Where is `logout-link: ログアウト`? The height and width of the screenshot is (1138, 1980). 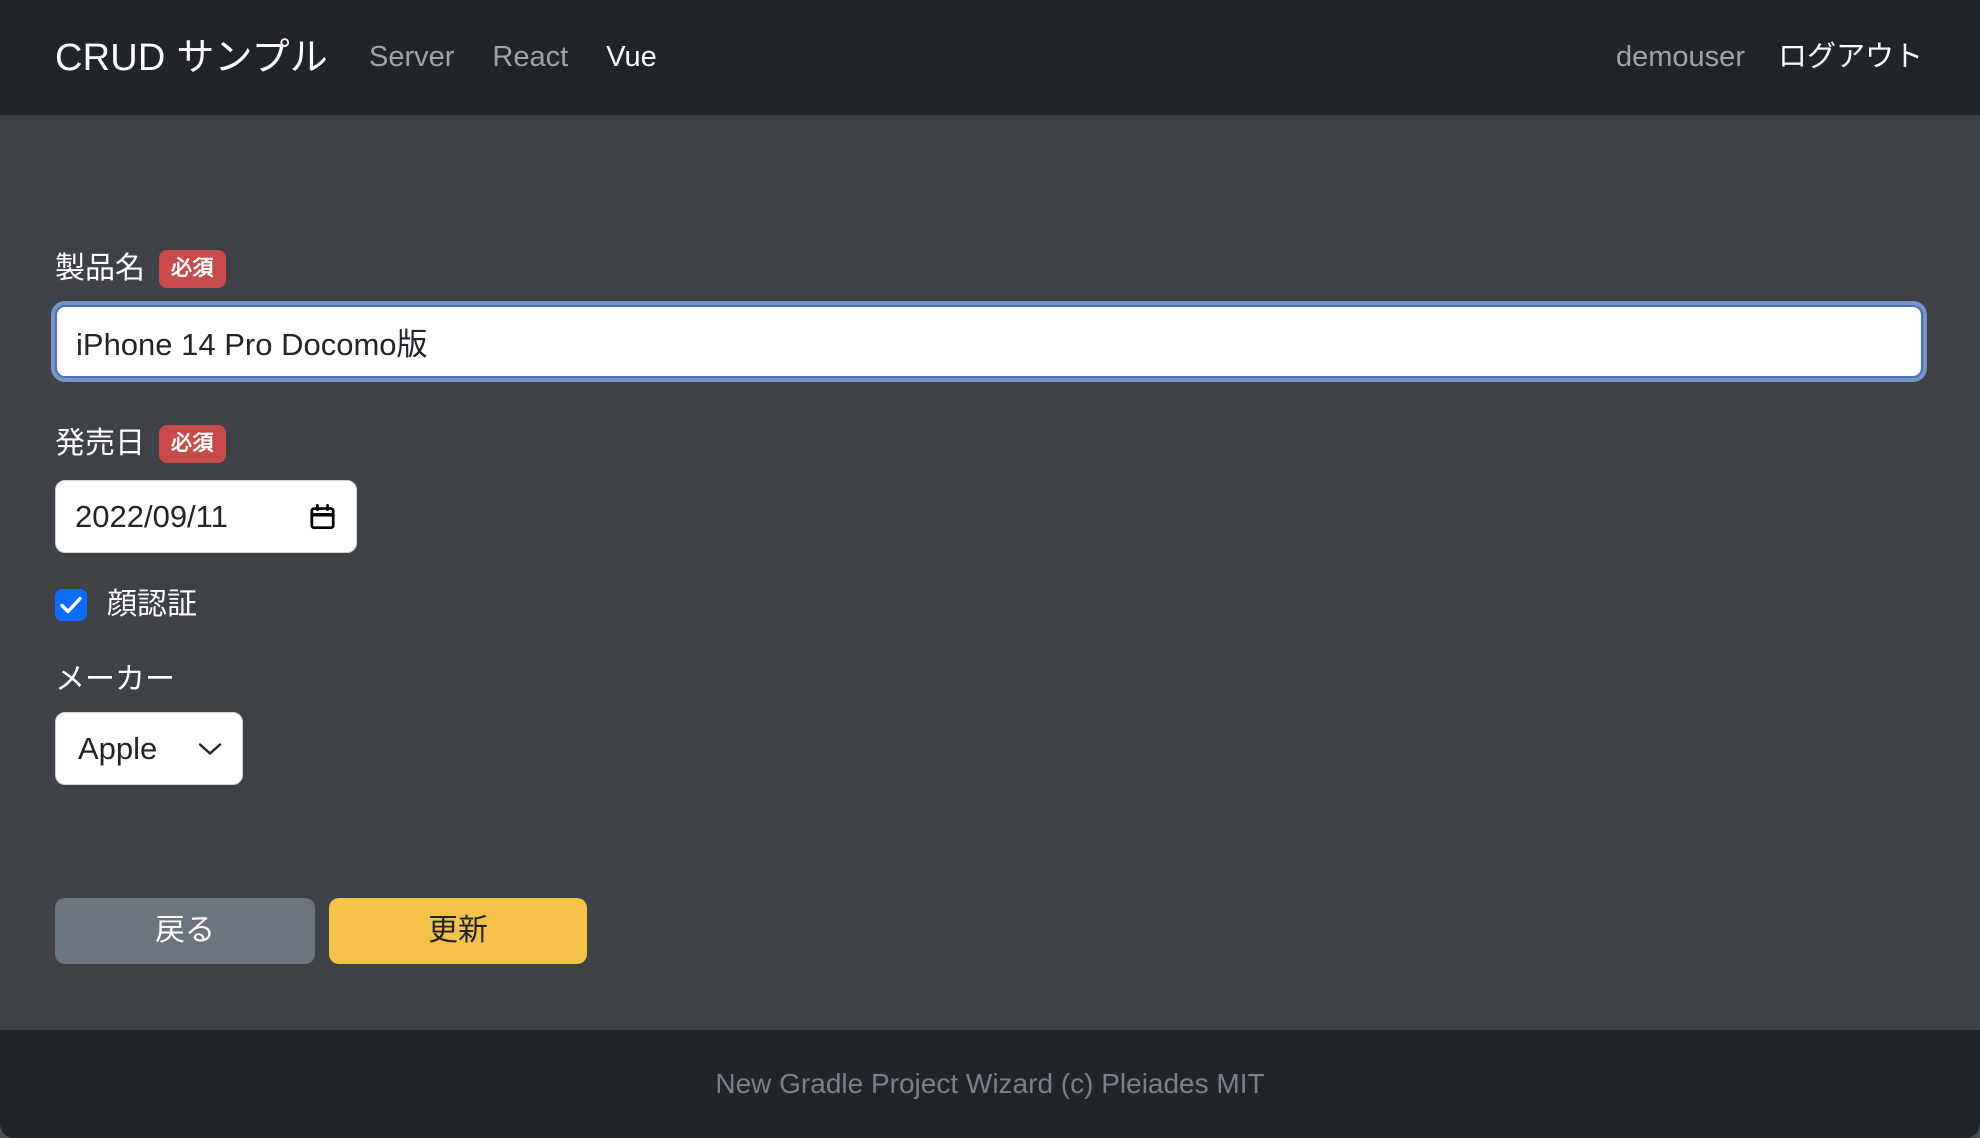 logout-link: ログアウト is located at coordinates (1850, 57).